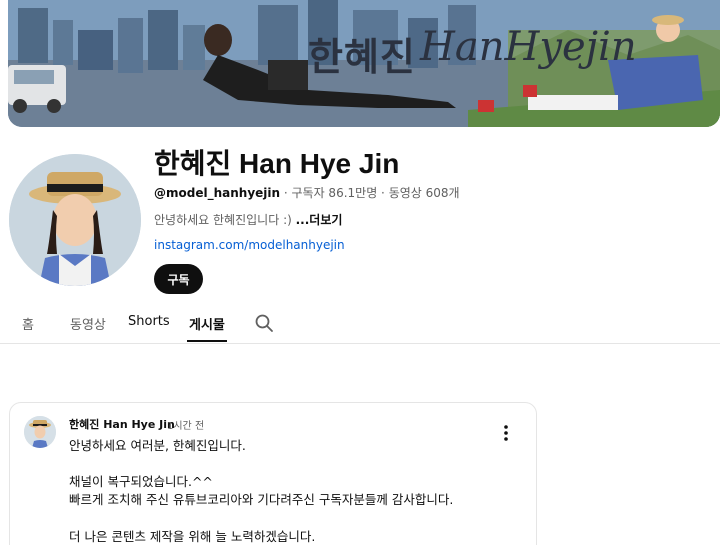 The image size is (720, 545). I want to click on post-text-line: 안녕하세요 여러분, 한혜진입니다., so click(157, 445).